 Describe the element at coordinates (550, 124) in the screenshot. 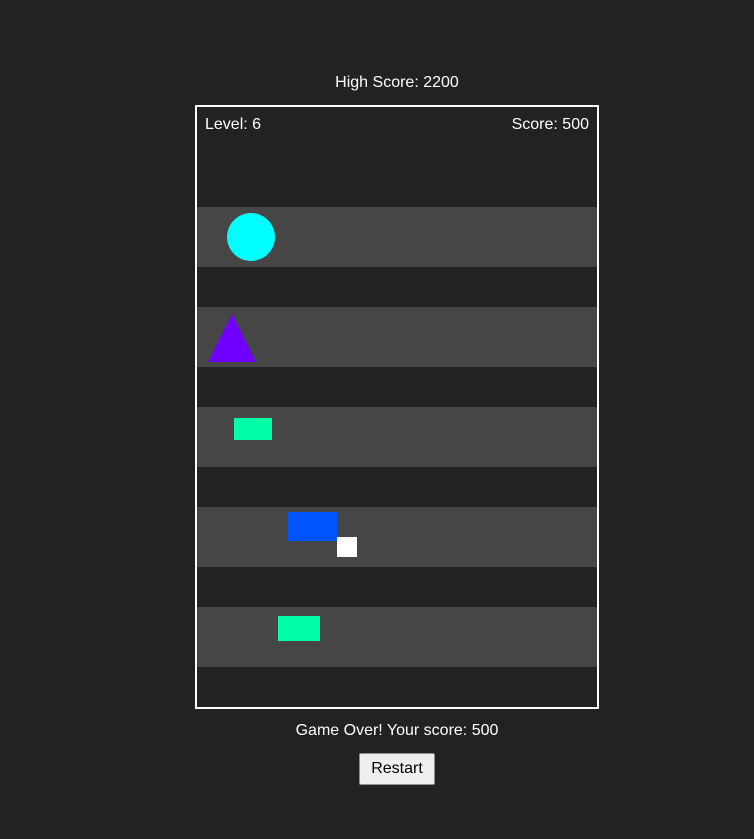

I see `score-display: Score: 500` at that location.